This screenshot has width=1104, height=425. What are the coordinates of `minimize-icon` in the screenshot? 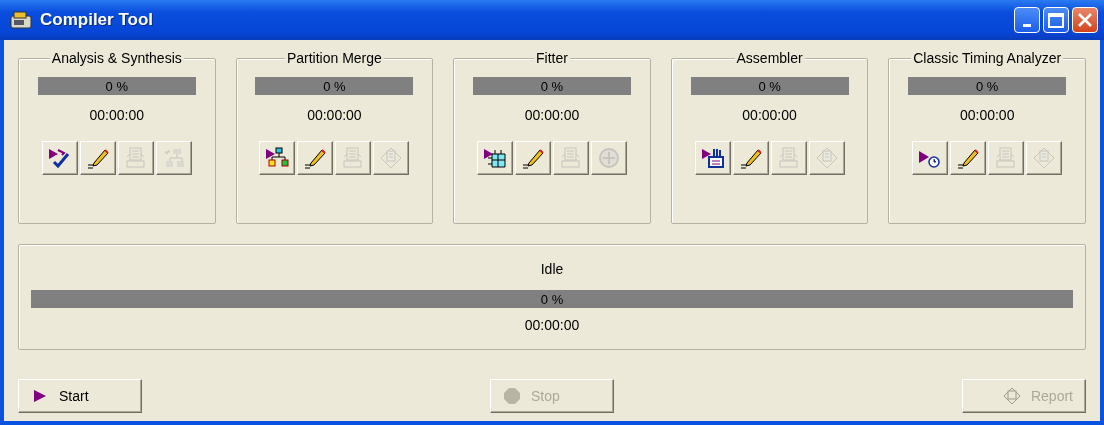 It's located at (1027, 25).